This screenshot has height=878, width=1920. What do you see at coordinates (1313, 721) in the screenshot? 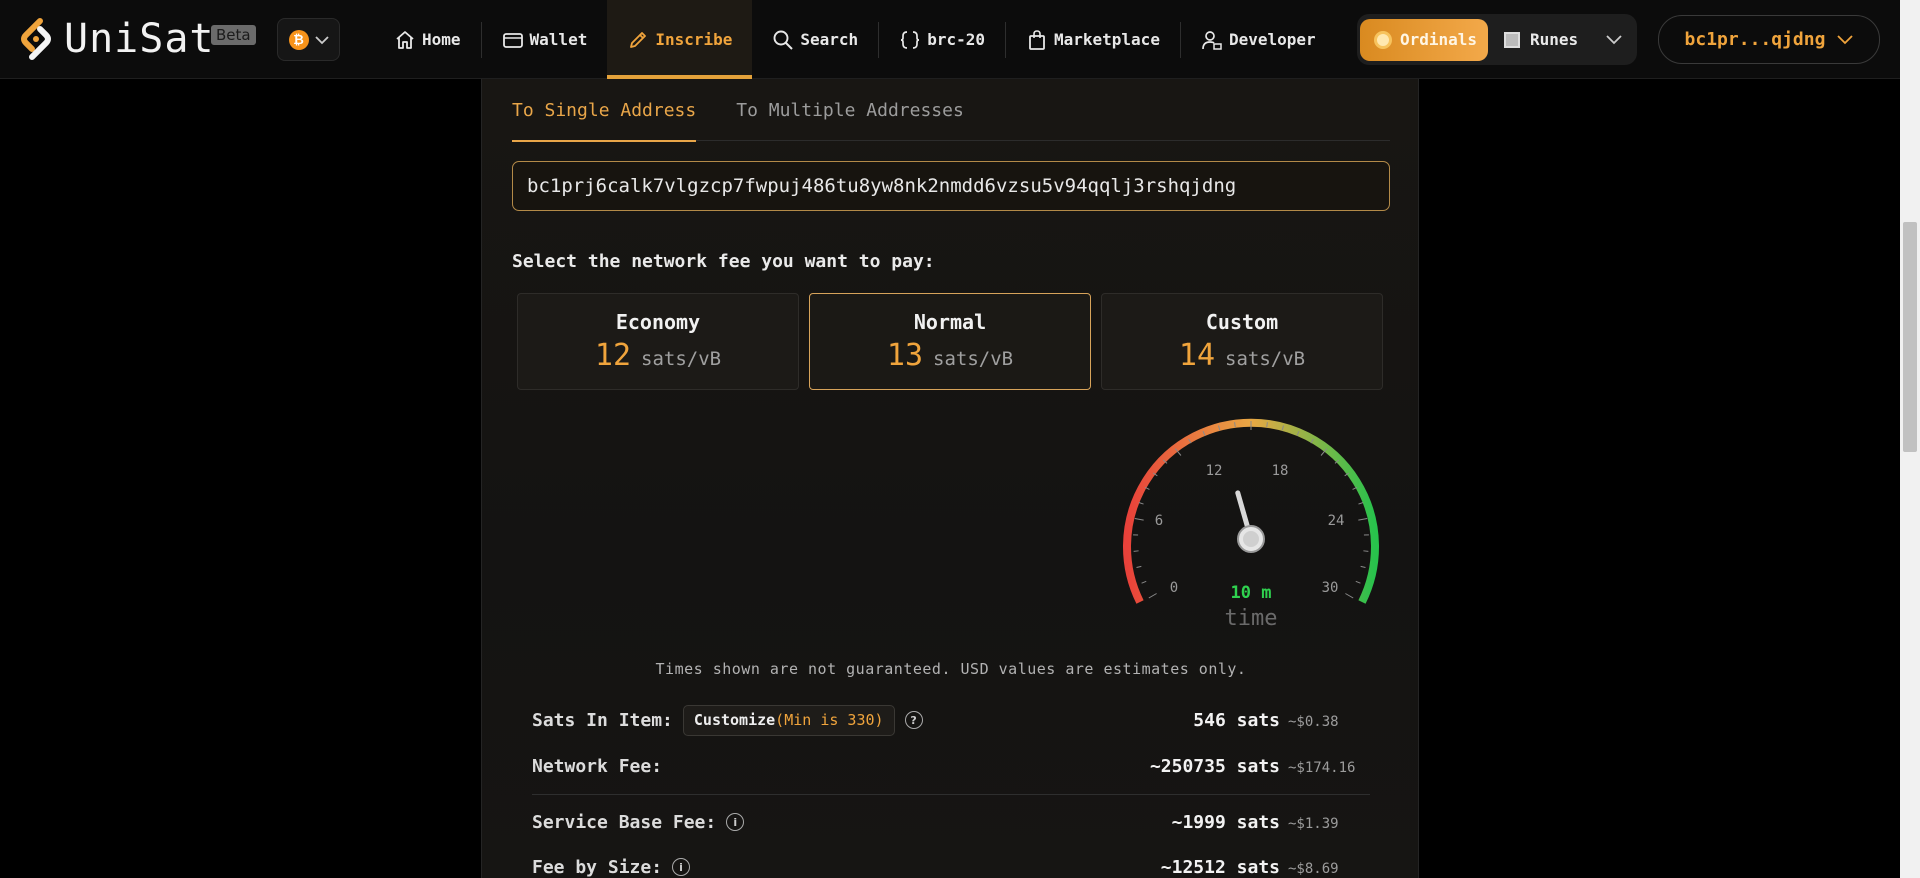
I see `sats-in-item-usd: ~$0.38` at bounding box center [1313, 721].